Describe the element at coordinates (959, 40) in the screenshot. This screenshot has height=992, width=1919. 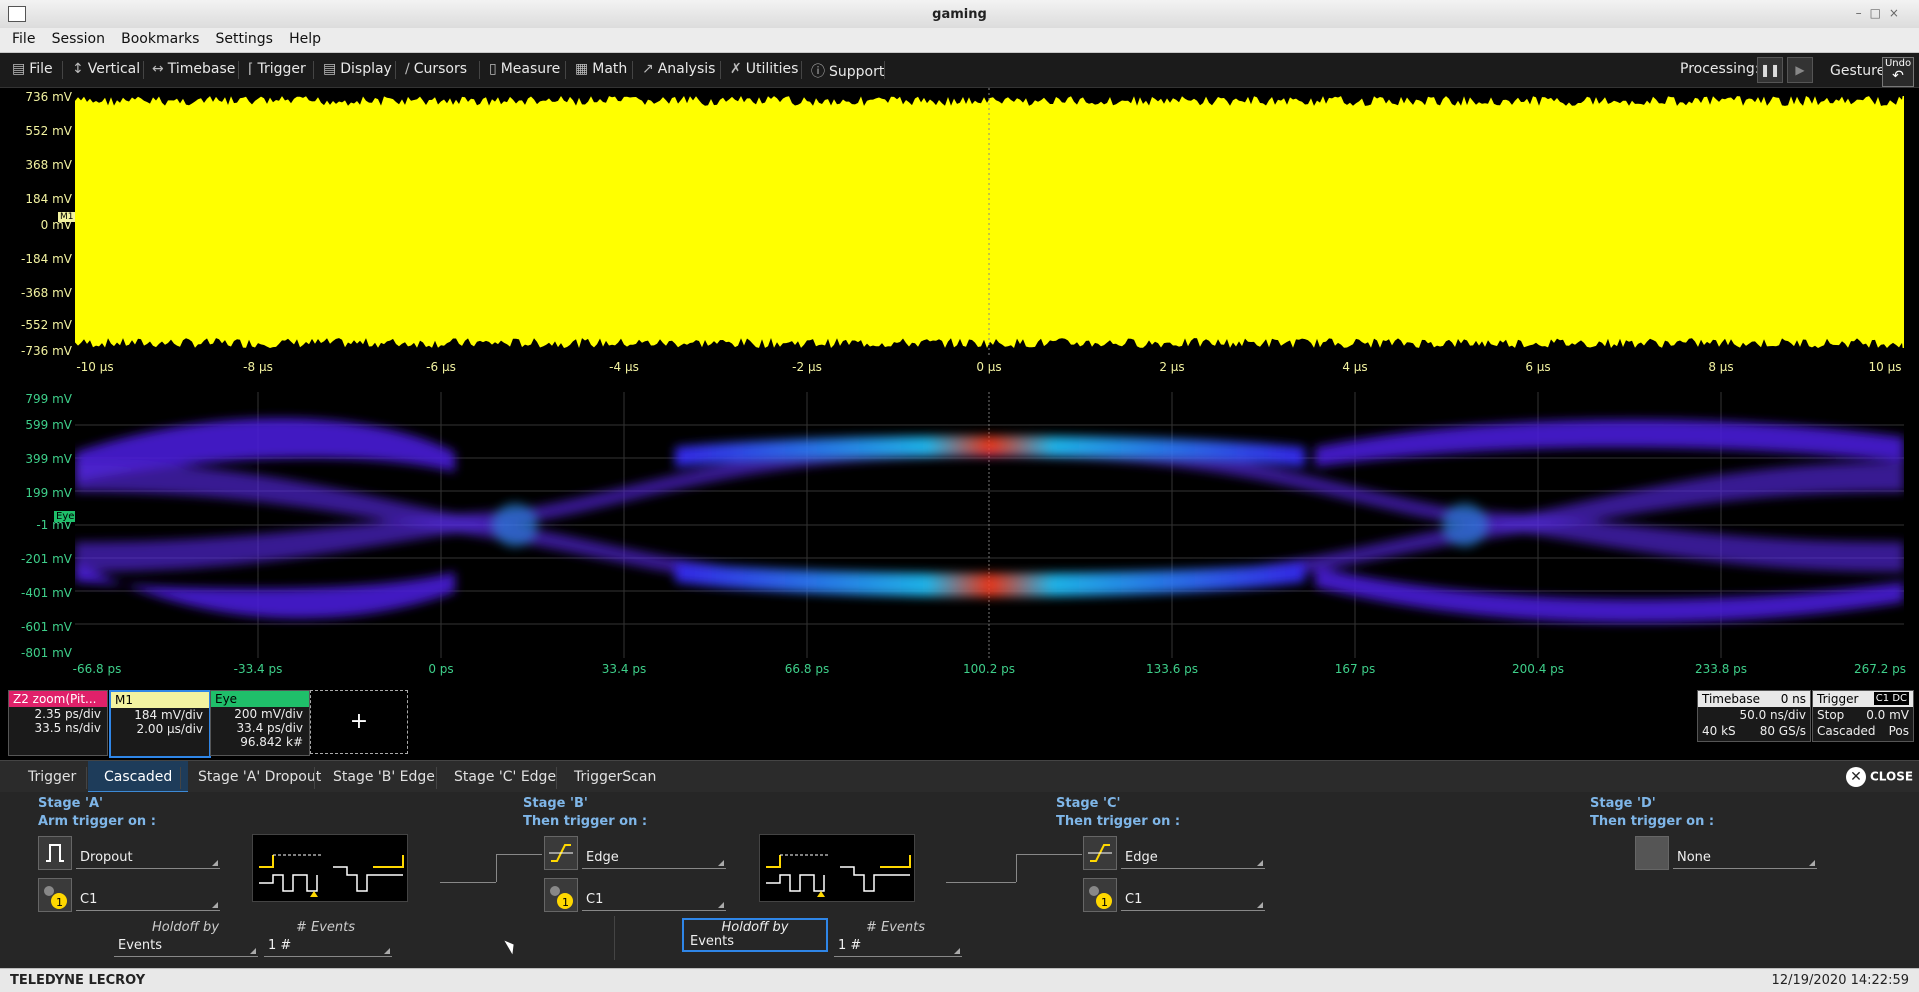
I see `menu-bar: File Session Bookmarks Settings Help` at that location.